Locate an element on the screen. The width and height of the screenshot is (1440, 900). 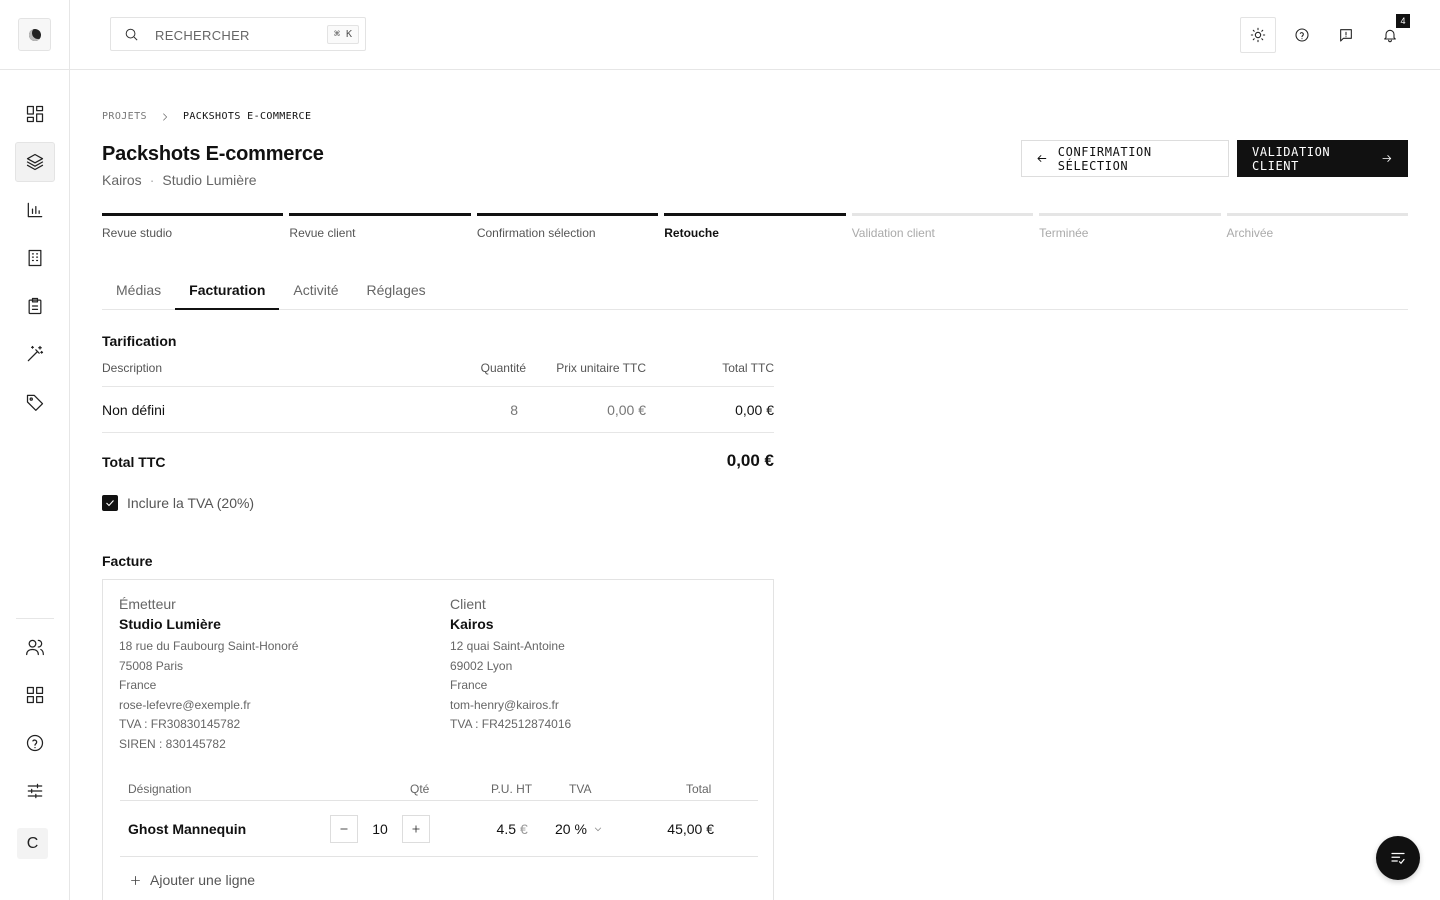
sidebar-item-help is located at coordinates (35, 743).